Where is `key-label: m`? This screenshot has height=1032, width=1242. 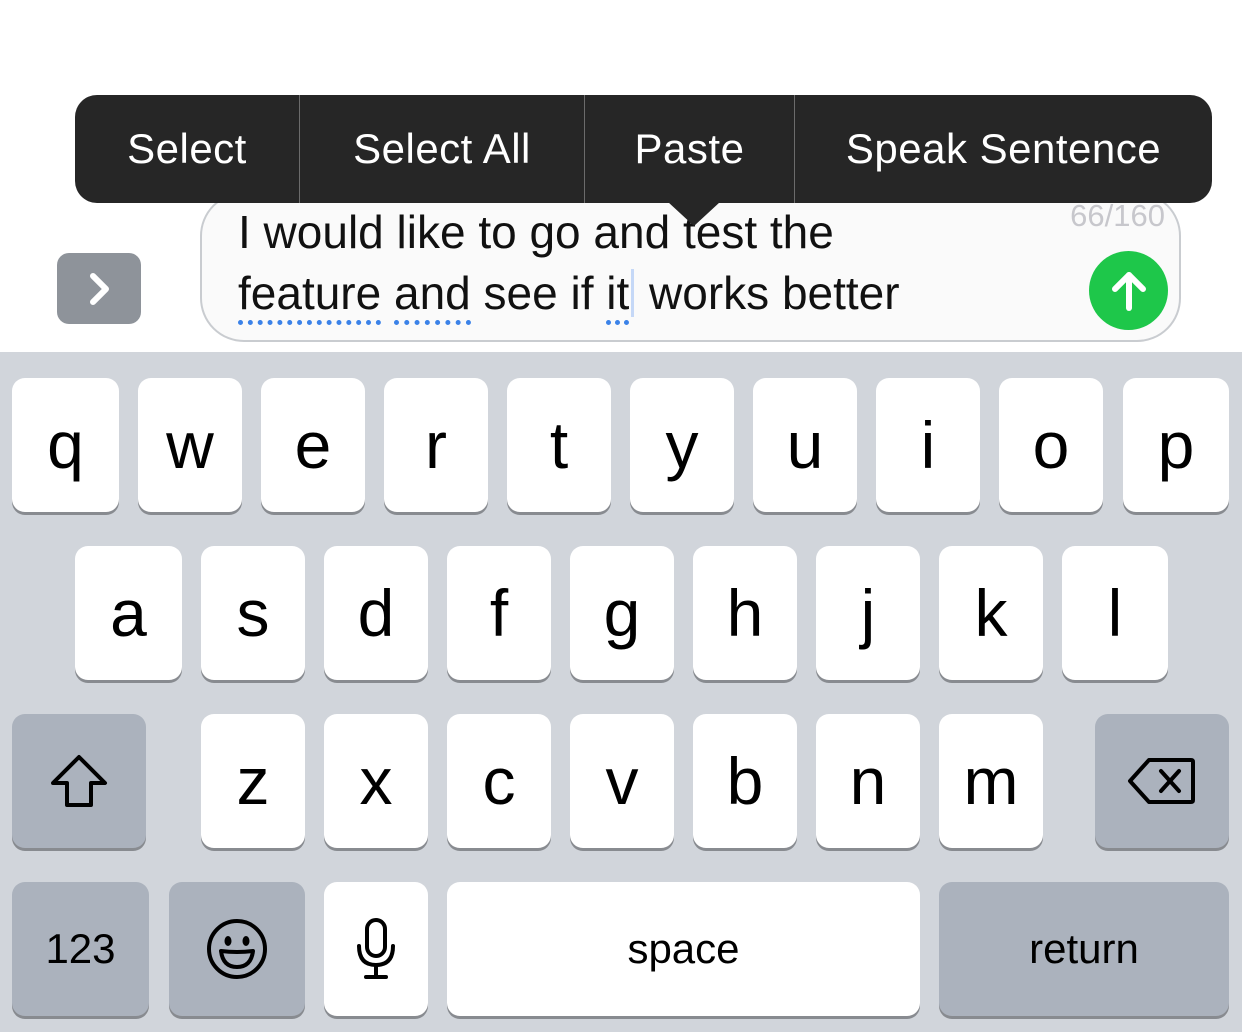
key-label: m is located at coordinates (991, 781).